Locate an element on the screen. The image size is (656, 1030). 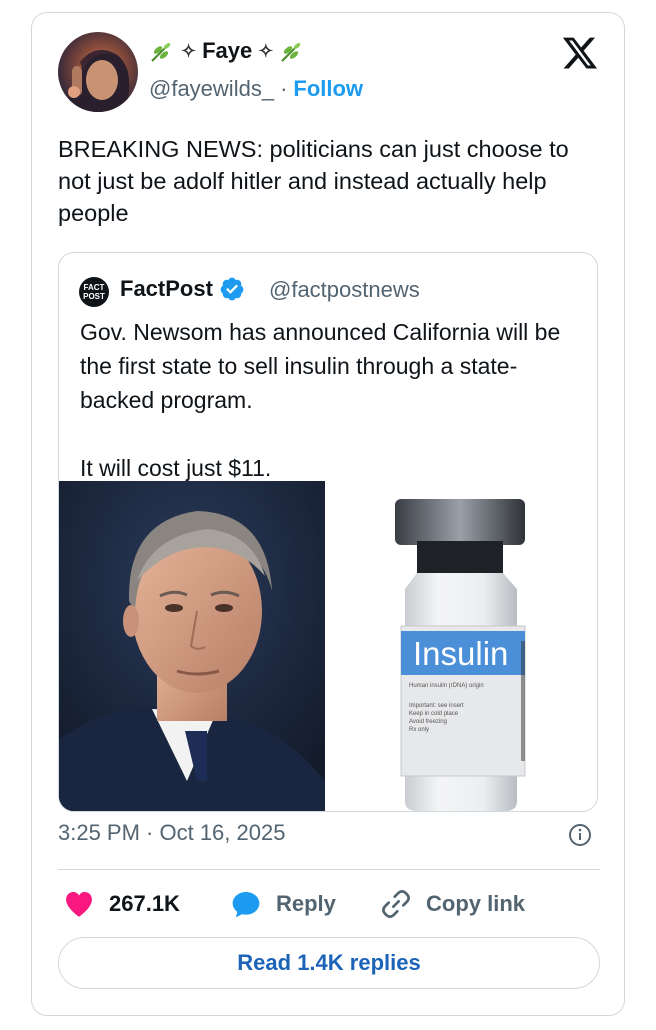
author-avatar is located at coordinates (98, 72).